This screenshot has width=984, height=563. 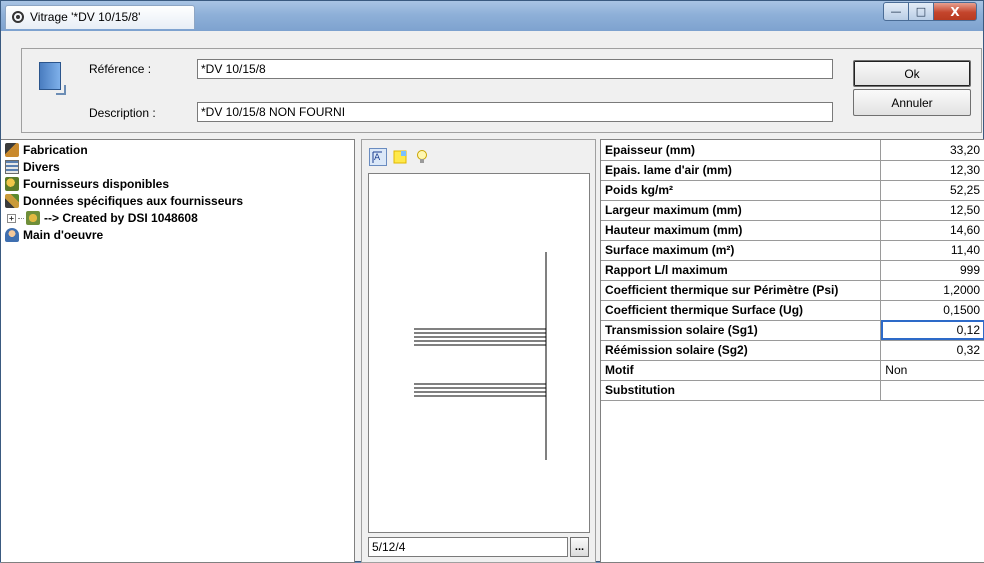 What do you see at coordinates (741, 270) in the screenshot?
I see `property-label: Rapport L/l maximum` at bounding box center [741, 270].